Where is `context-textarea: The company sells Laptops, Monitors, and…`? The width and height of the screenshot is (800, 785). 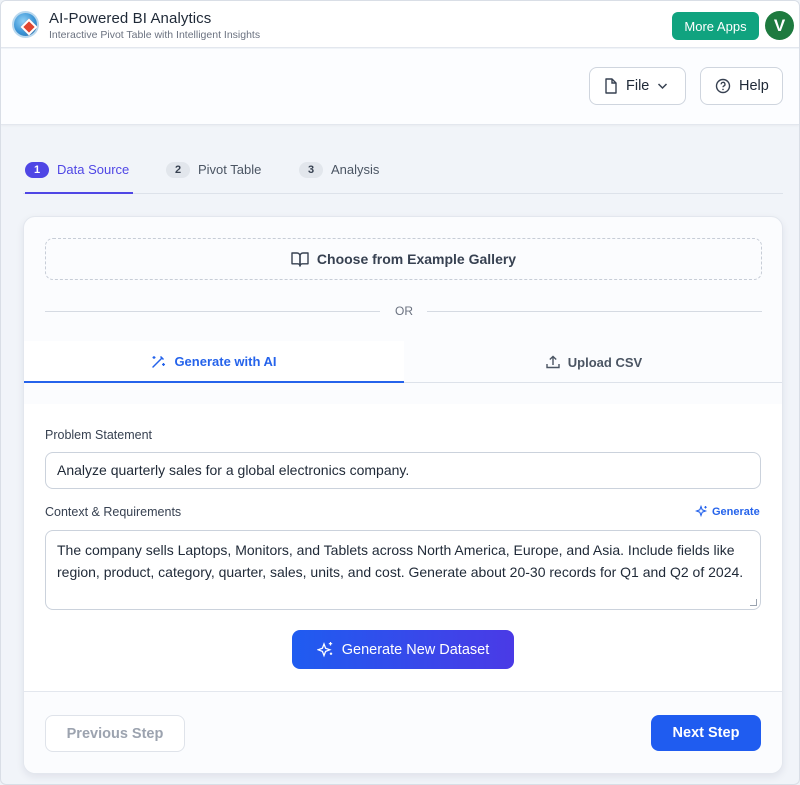 context-textarea: The company sells Laptops, Monitors, and… is located at coordinates (403, 570).